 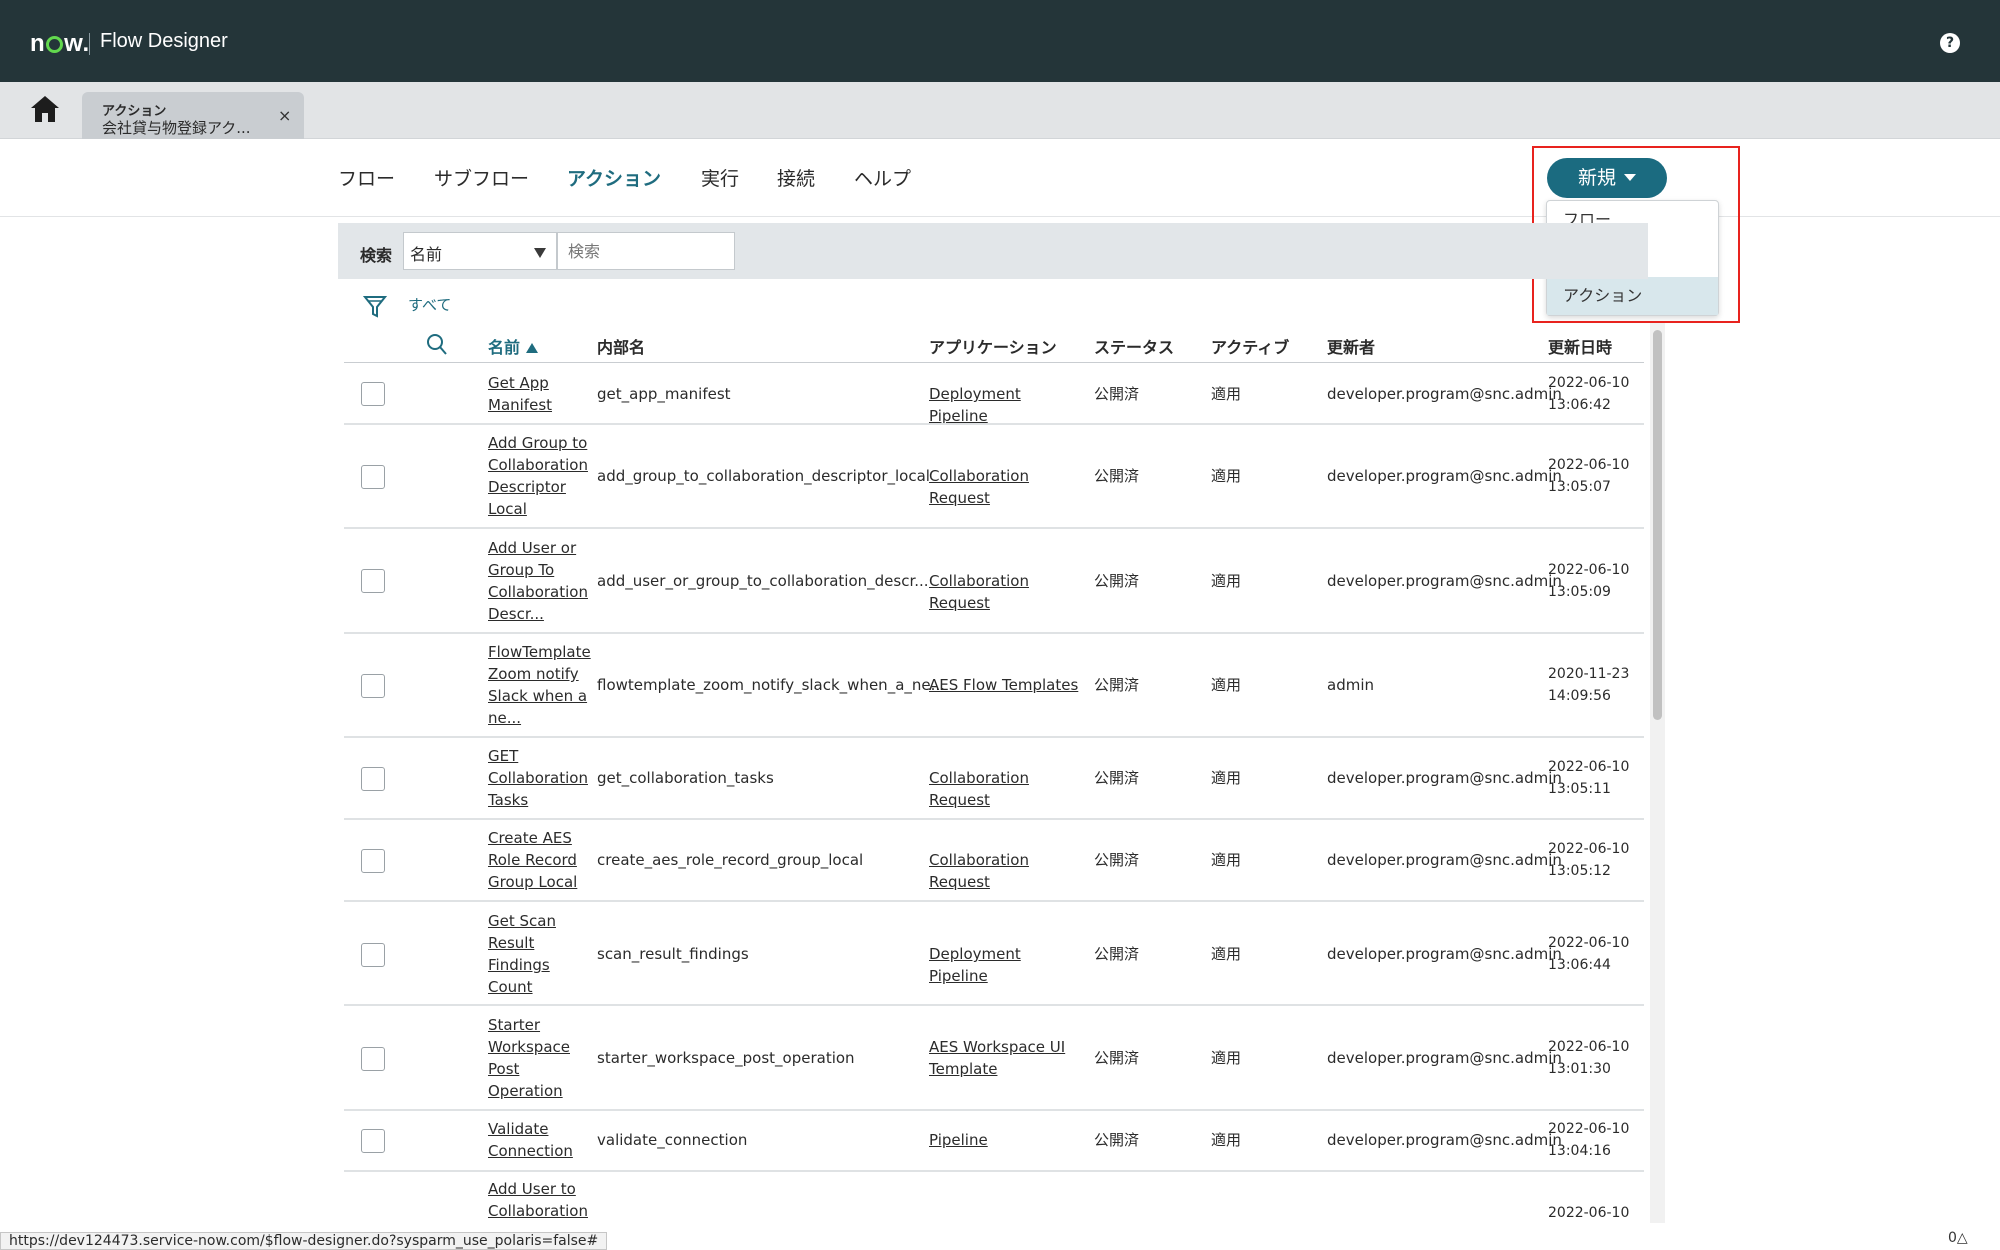 I want to click on tab-subflow: サブフロー, so click(x=481, y=177).